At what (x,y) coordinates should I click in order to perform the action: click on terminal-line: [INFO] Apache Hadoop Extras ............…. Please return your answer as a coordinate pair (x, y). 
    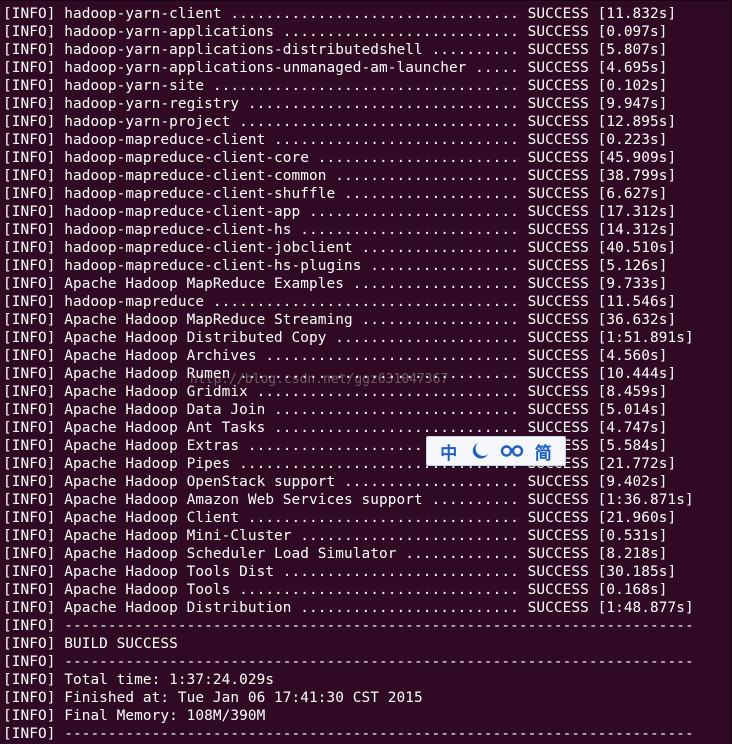
    Looking at the image, I should click on (335, 446).